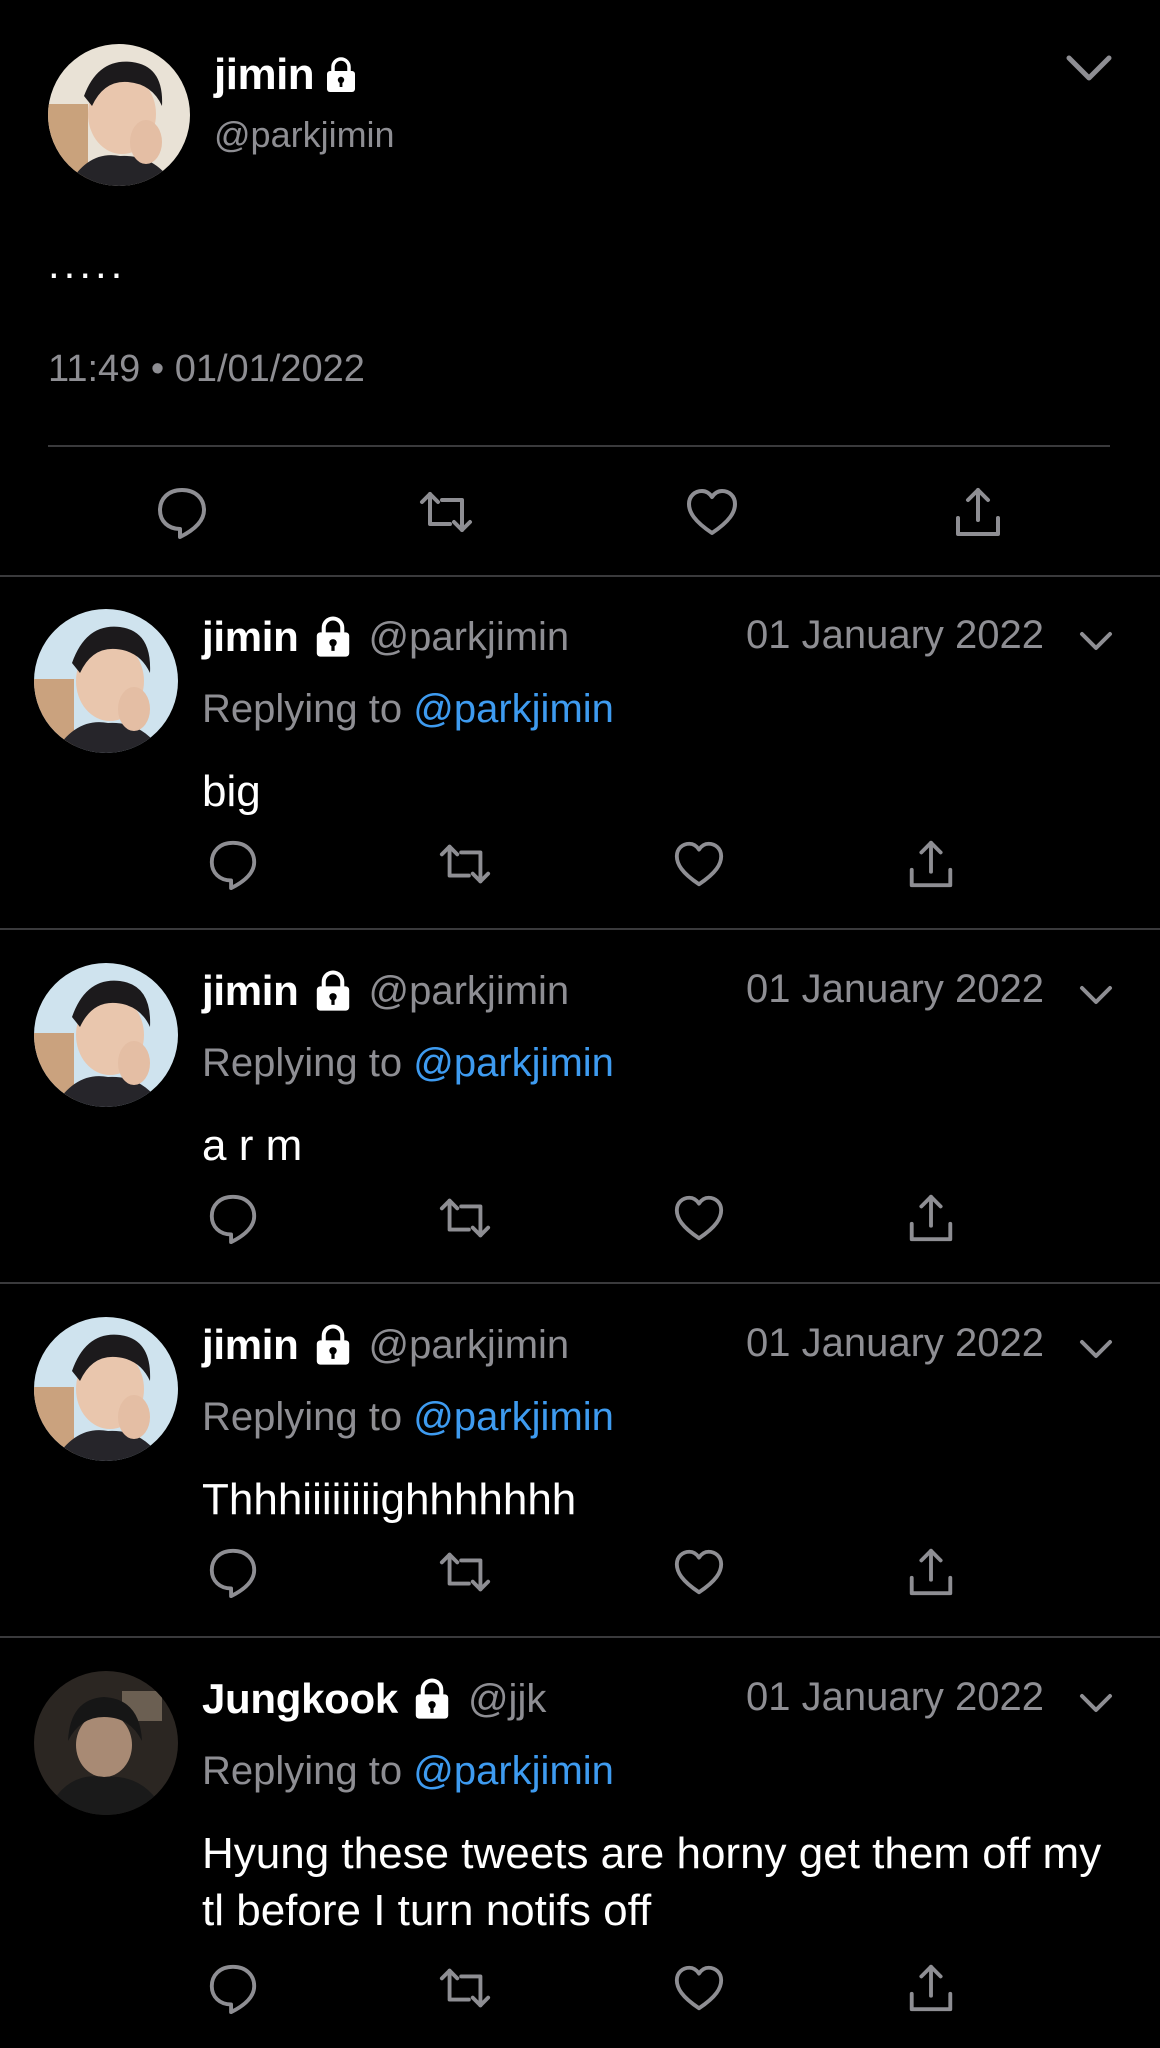  What do you see at coordinates (252, 1145) in the screenshot?
I see `tweet-text: a r m` at bounding box center [252, 1145].